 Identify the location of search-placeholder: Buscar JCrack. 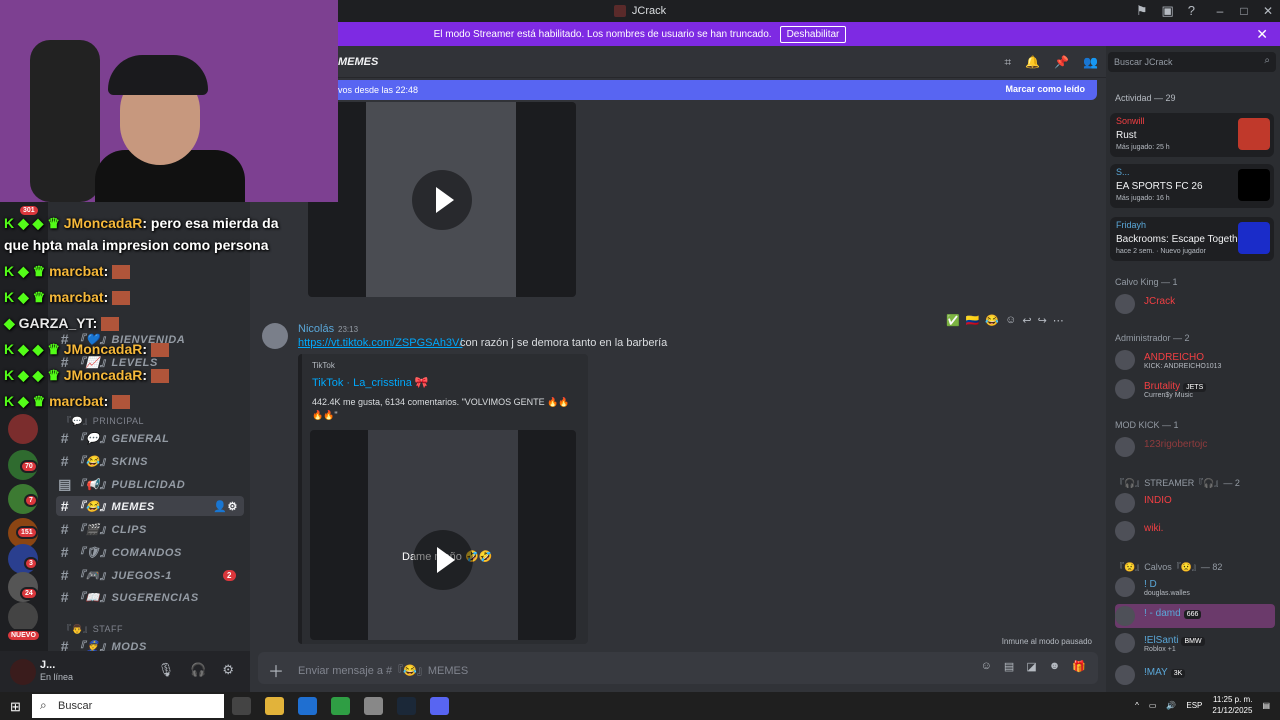
(1143, 62).